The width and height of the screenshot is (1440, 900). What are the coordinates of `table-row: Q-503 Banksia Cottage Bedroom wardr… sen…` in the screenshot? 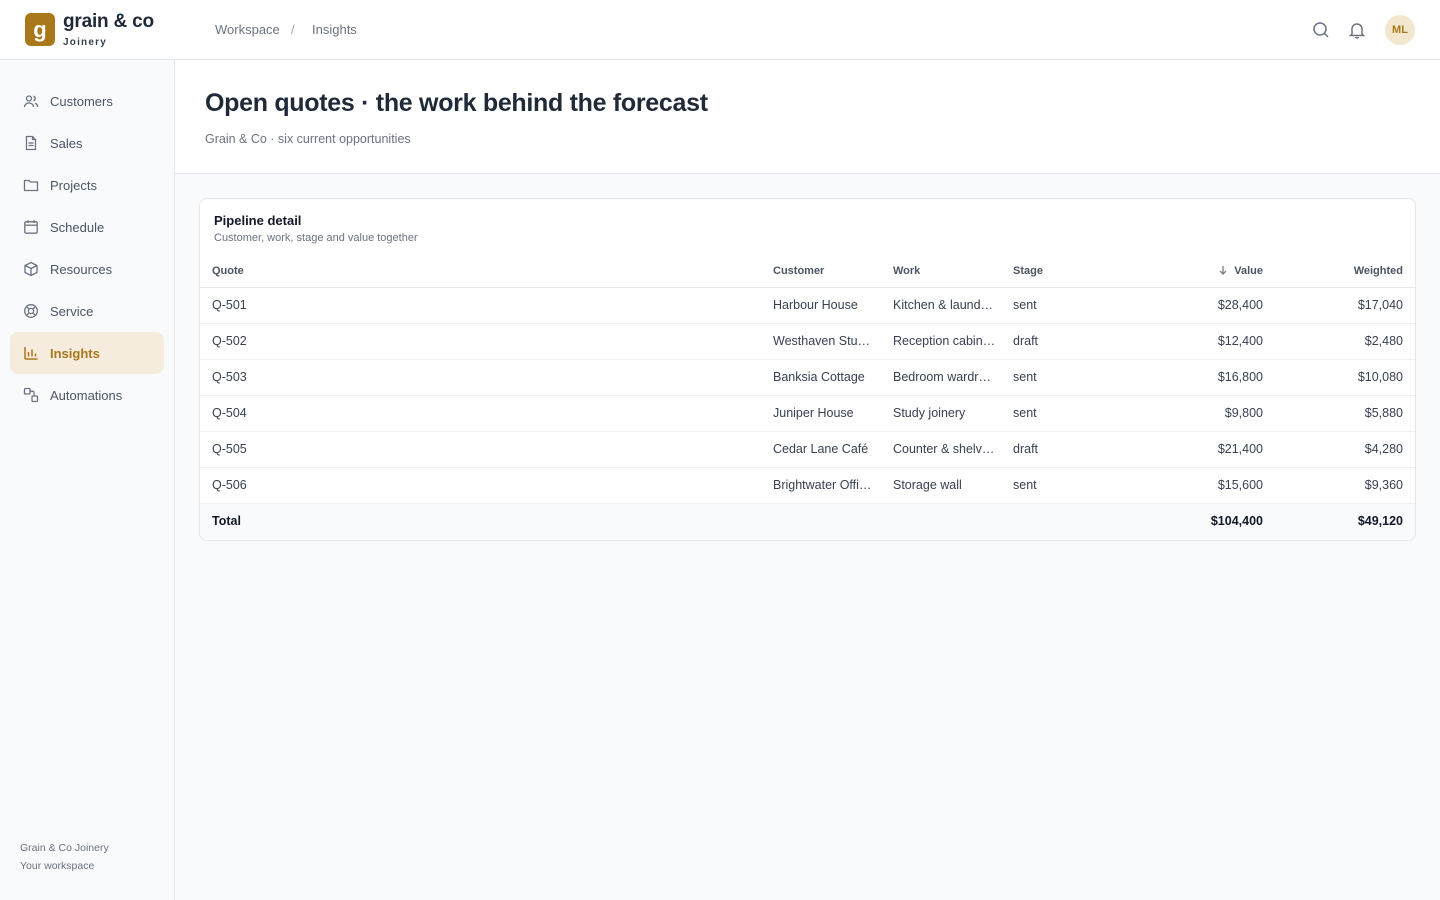 It's located at (807, 377).